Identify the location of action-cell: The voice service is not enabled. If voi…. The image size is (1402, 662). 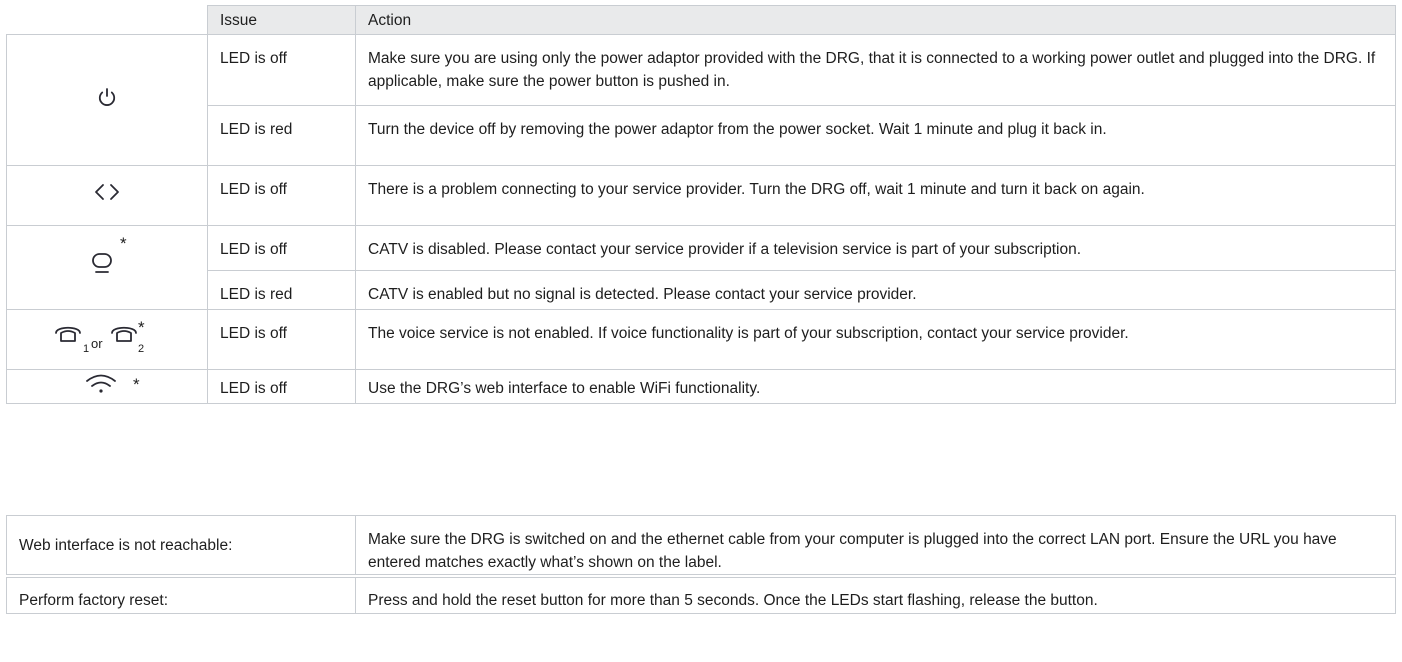
(875, 339).